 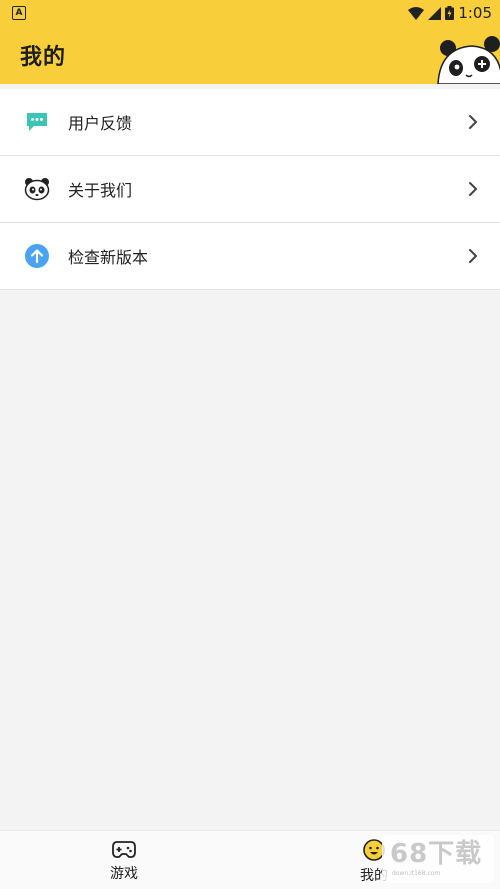 What do you see at coordinates (43, 57) in the screenshot?
I see `page-title: 我的` at bounding box center [43, 57].